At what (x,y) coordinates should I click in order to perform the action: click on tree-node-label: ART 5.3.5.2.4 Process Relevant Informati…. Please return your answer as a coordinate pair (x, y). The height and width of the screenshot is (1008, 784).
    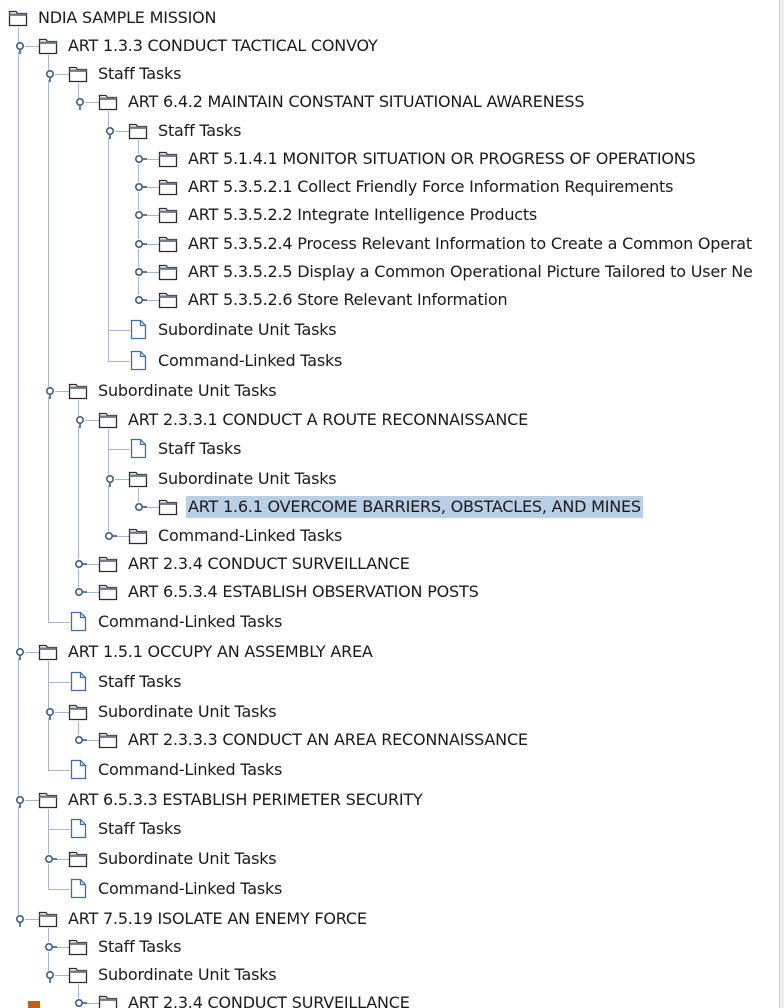
    Looking at the image, I should click on (470, 244).